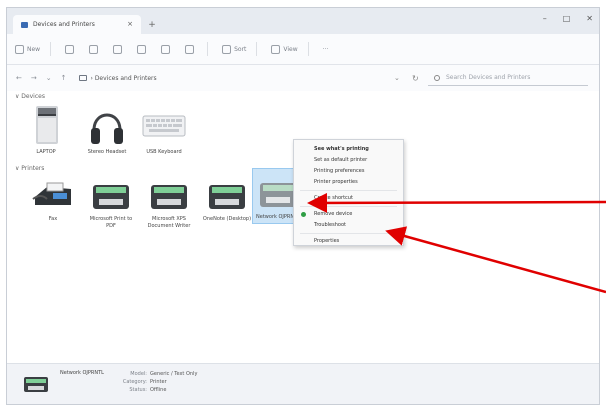  I want to click on headphones-icon, so click(107, 128).